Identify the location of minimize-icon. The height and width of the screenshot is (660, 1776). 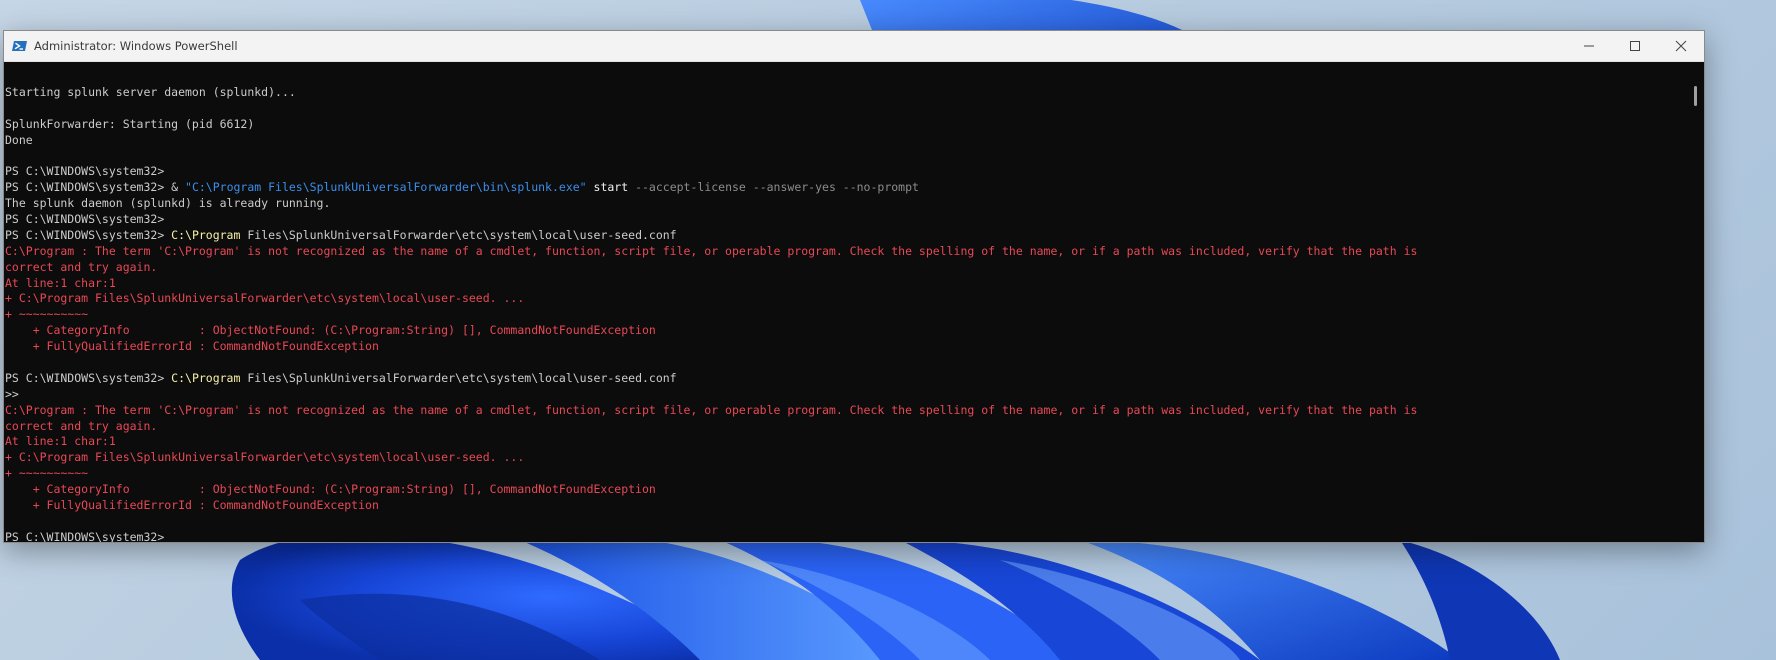
(1589, 46).